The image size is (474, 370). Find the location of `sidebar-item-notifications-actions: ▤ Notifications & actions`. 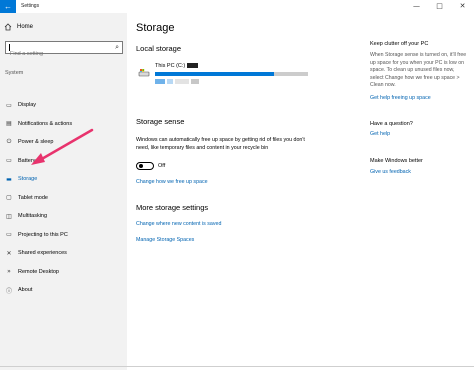

sidebar-item-notifications-actions: ▤ Notifications & actions is located at coordinates (63, 124).